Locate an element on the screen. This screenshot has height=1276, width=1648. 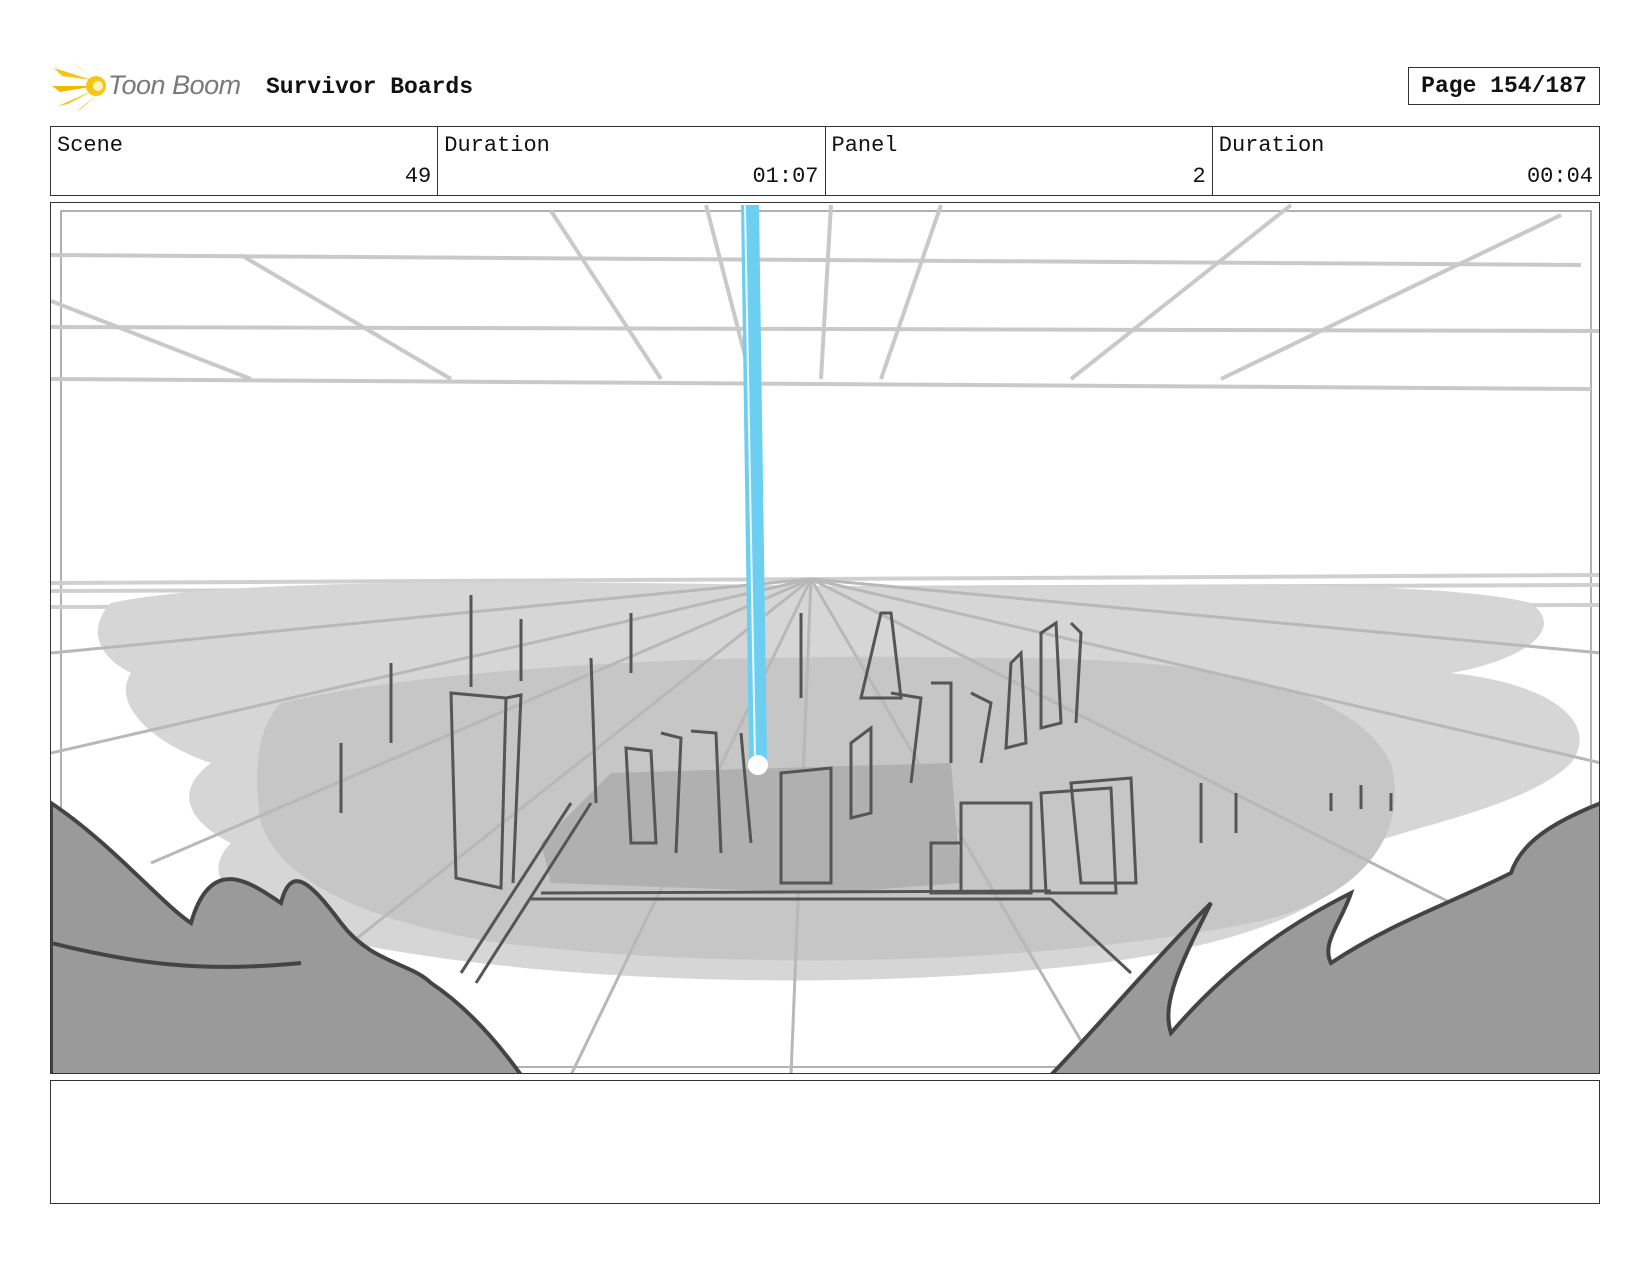
panel-cell: Panel 2 is located at coordinates (1019, 161).